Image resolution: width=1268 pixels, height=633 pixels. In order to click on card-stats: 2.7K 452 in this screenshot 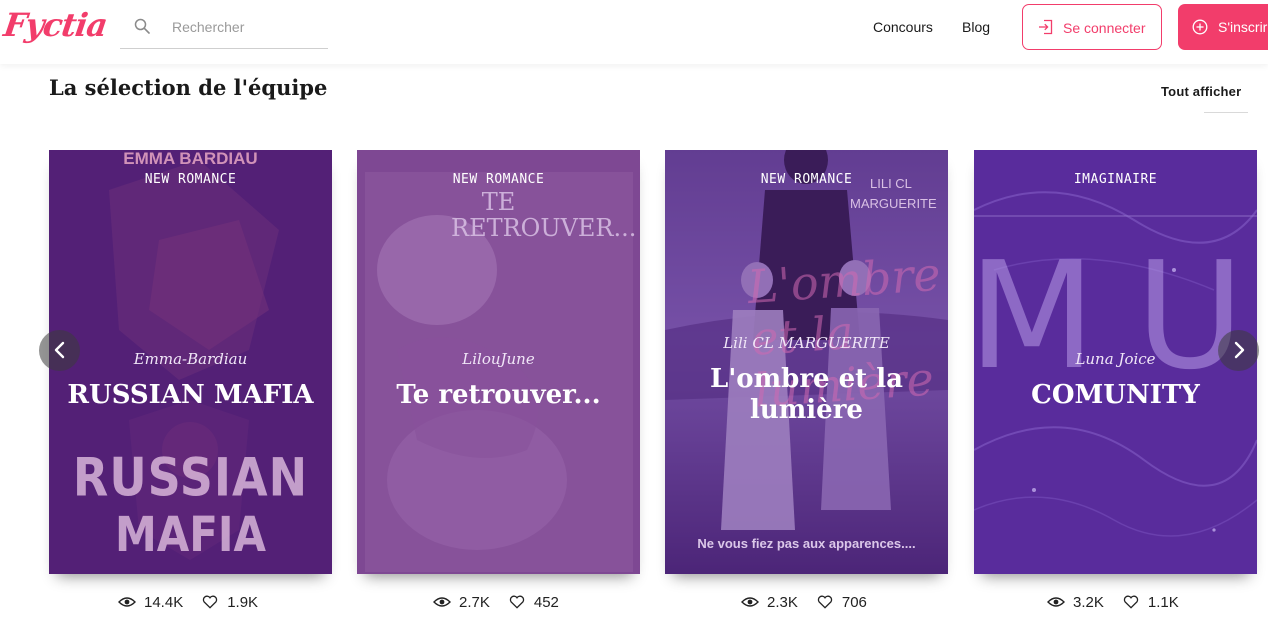, I will do `click(505, 602)`.